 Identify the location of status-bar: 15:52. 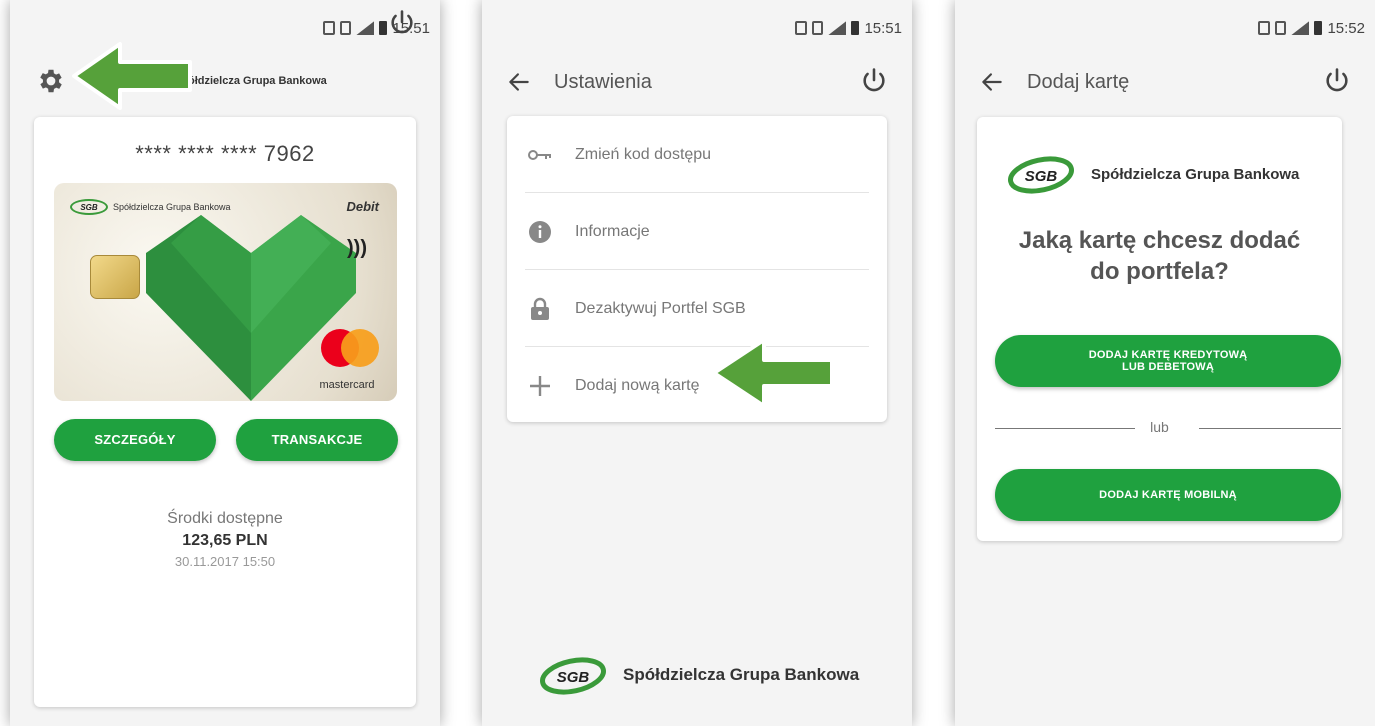
(1311, 28).